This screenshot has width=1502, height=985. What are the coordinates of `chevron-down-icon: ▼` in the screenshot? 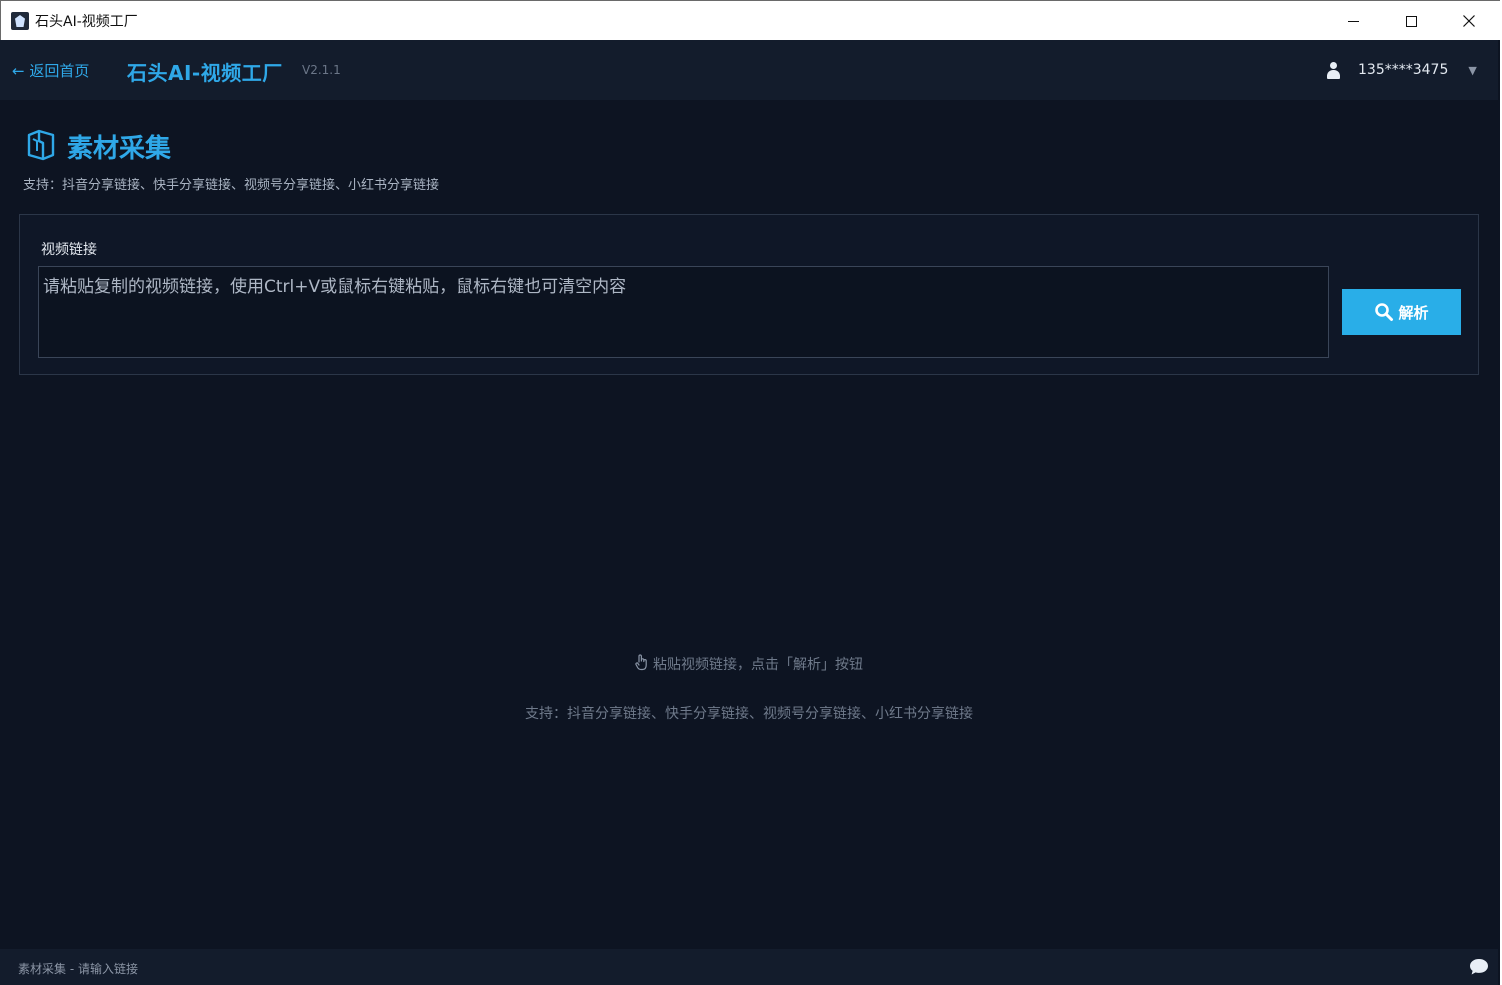 It's located at (1472, 70).